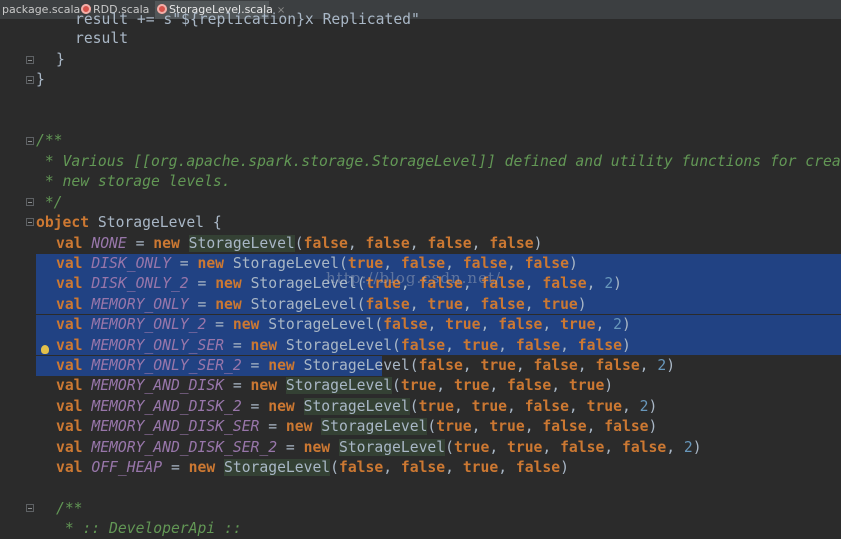 This screenshot has height=539, width=841. I want to click on field-name: MEMORY_AND_DISK_SER_2, so click(184, 447).